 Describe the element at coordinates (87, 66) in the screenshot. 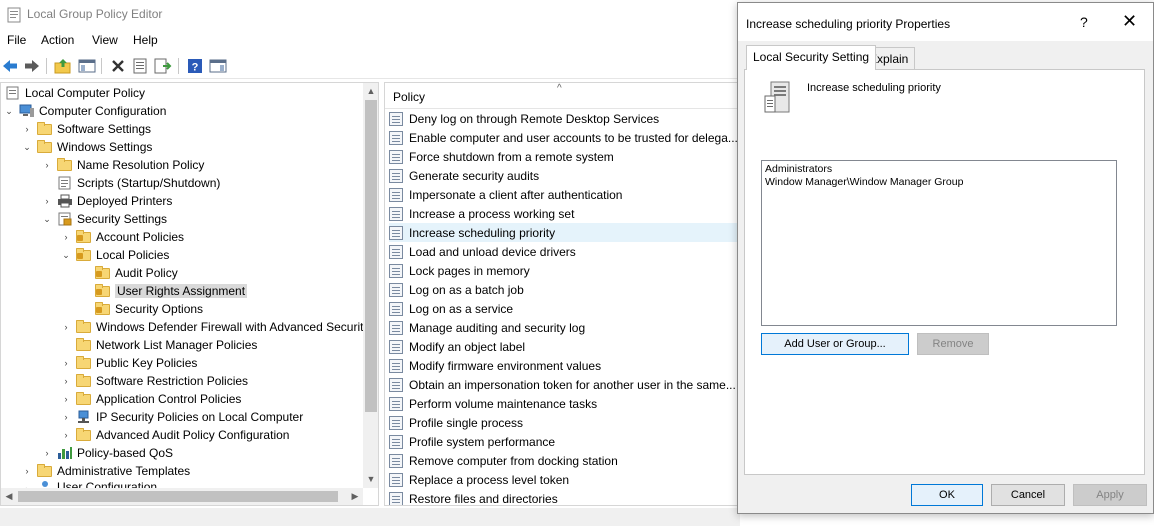

I see `show-hide-tree-icon` at that location.